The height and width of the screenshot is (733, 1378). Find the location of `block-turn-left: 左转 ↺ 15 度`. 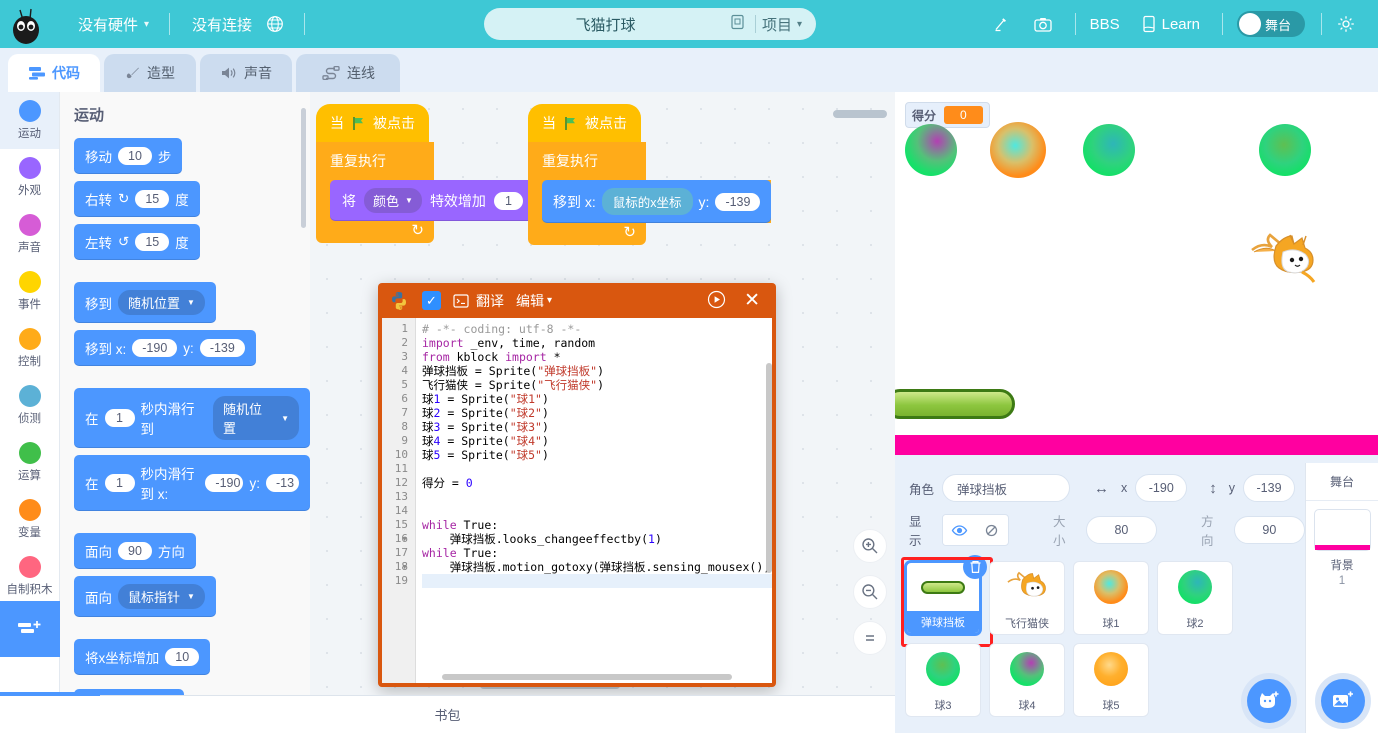

block-turn-left: 左转 ↺ 15 度 is located at coordinates (137, 242).